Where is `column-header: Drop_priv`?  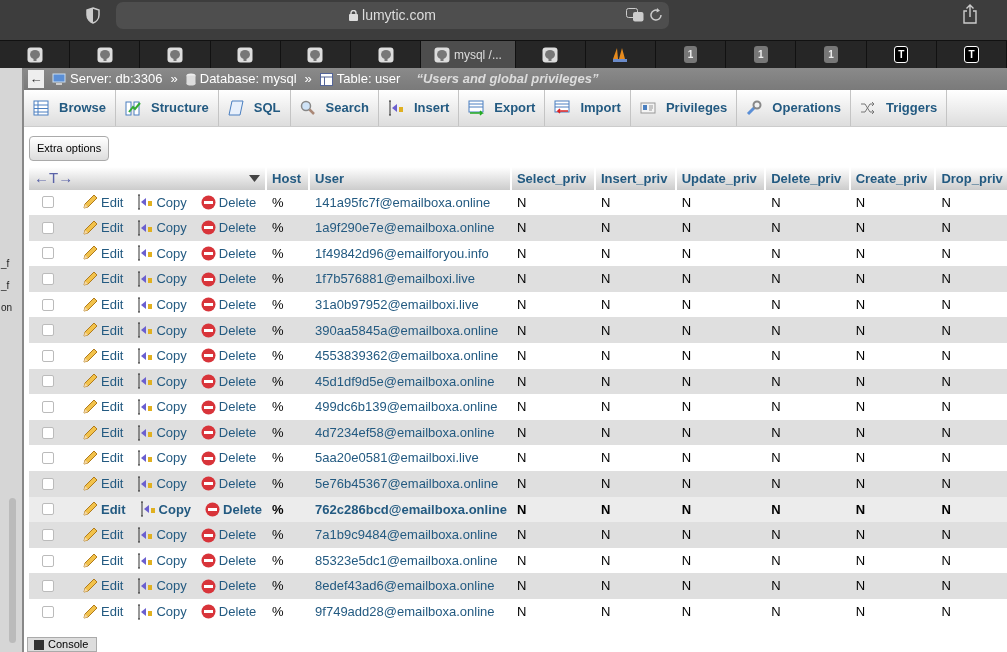
column-header: Drop_priv is located at coordinates (971, 178).